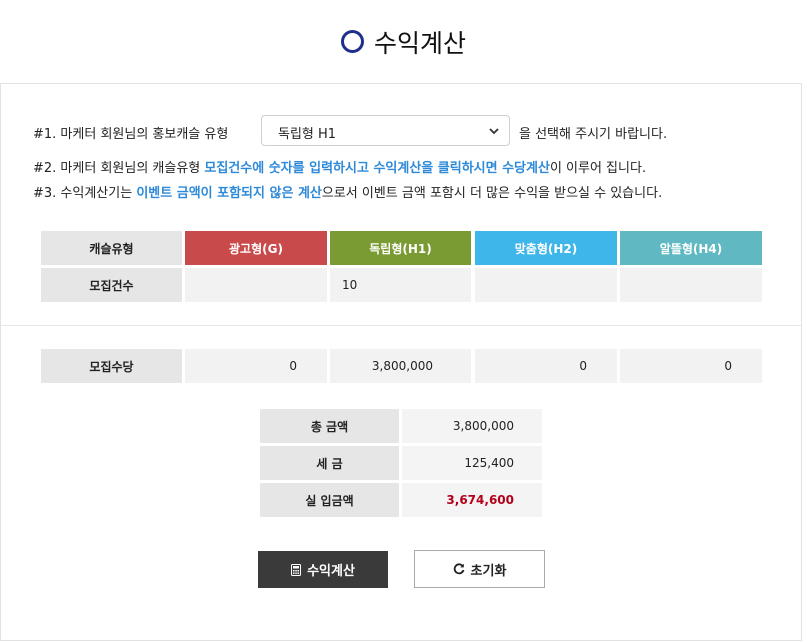 The height and width of the screenshot is (642, 807). What do you see at coordinates (256, 366) in the screenshot?
I see `allowance-value-ad: 0` at bounding box center [256, 366].